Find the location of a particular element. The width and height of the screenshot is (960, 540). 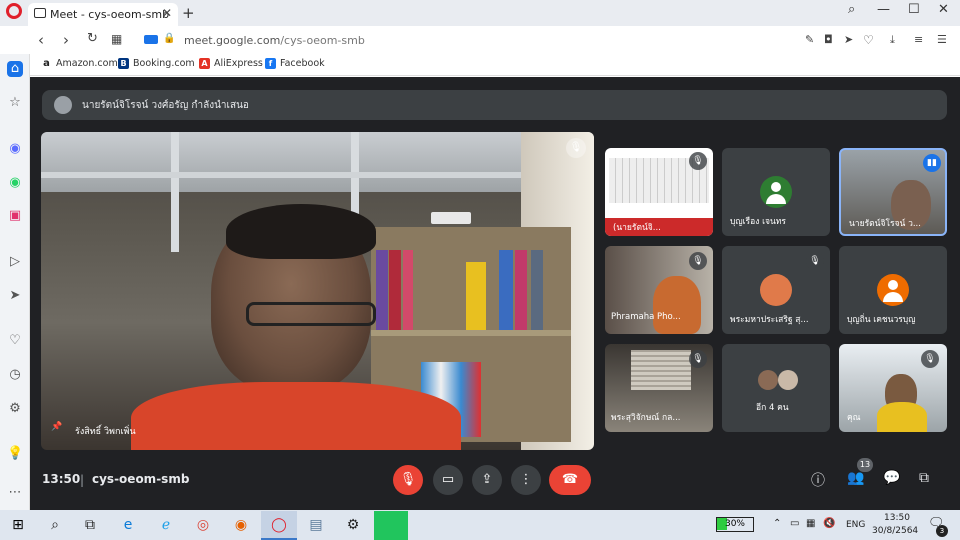

mic-toggle-button: 🎙 is located at coordinates (408, 480).